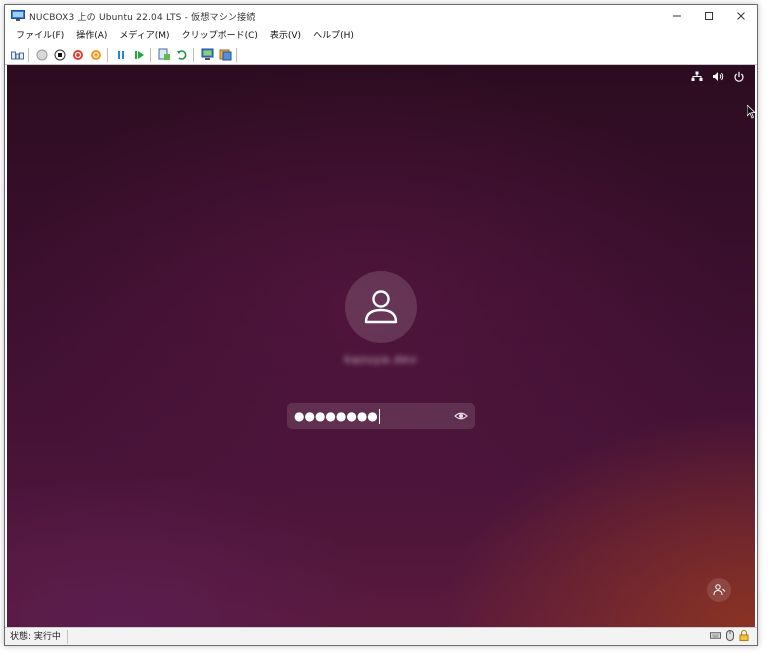 Image resolution: width=768 pixels, height=654 pixels. I want to click on close-button, so click(741, 16).